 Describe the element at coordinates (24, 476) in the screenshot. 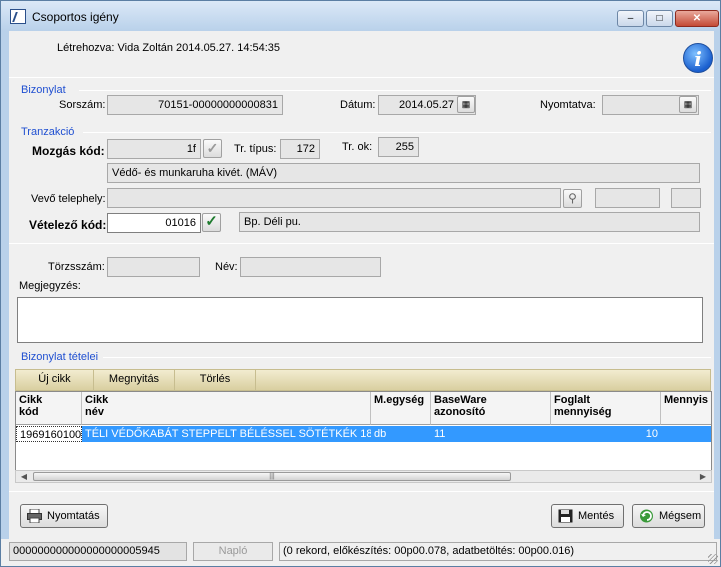

I see `scroll-left-icon: ◀` at that location.